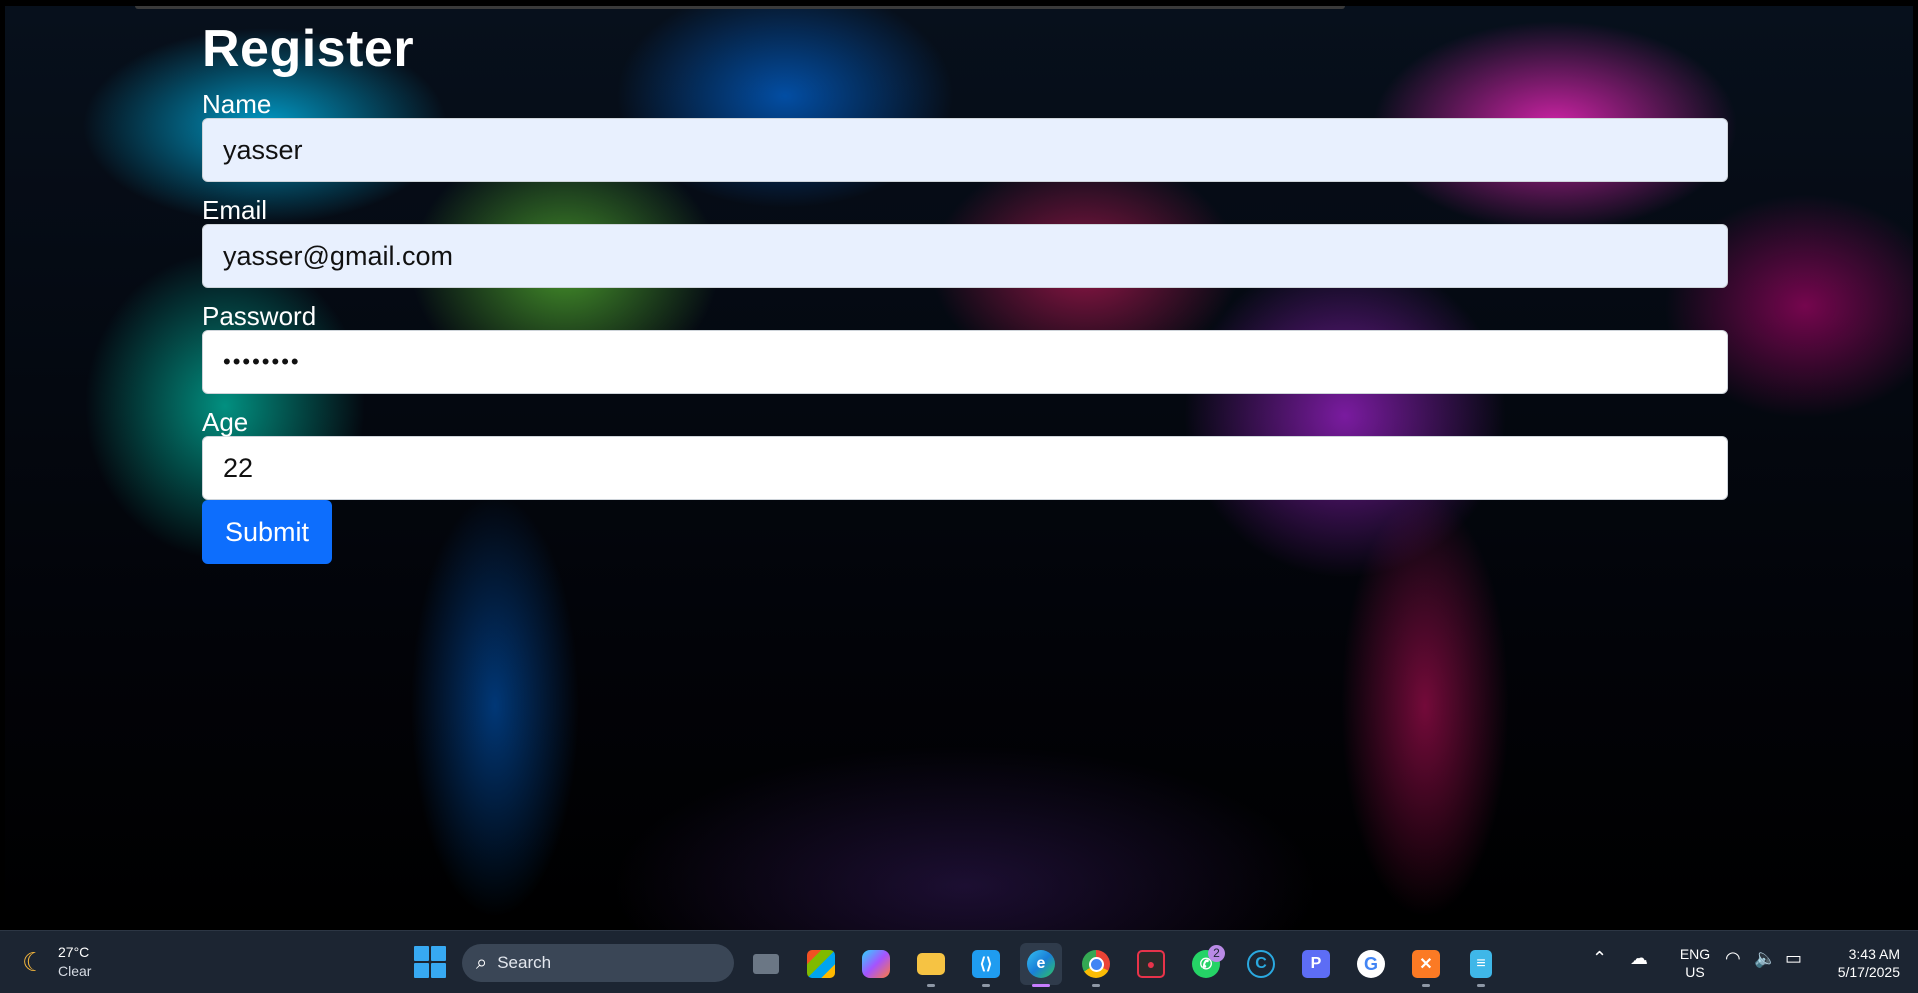 The height and width of the screenshot is (993, 1918). I want to click on xampp-icon: ✕, so click(1426, 964).